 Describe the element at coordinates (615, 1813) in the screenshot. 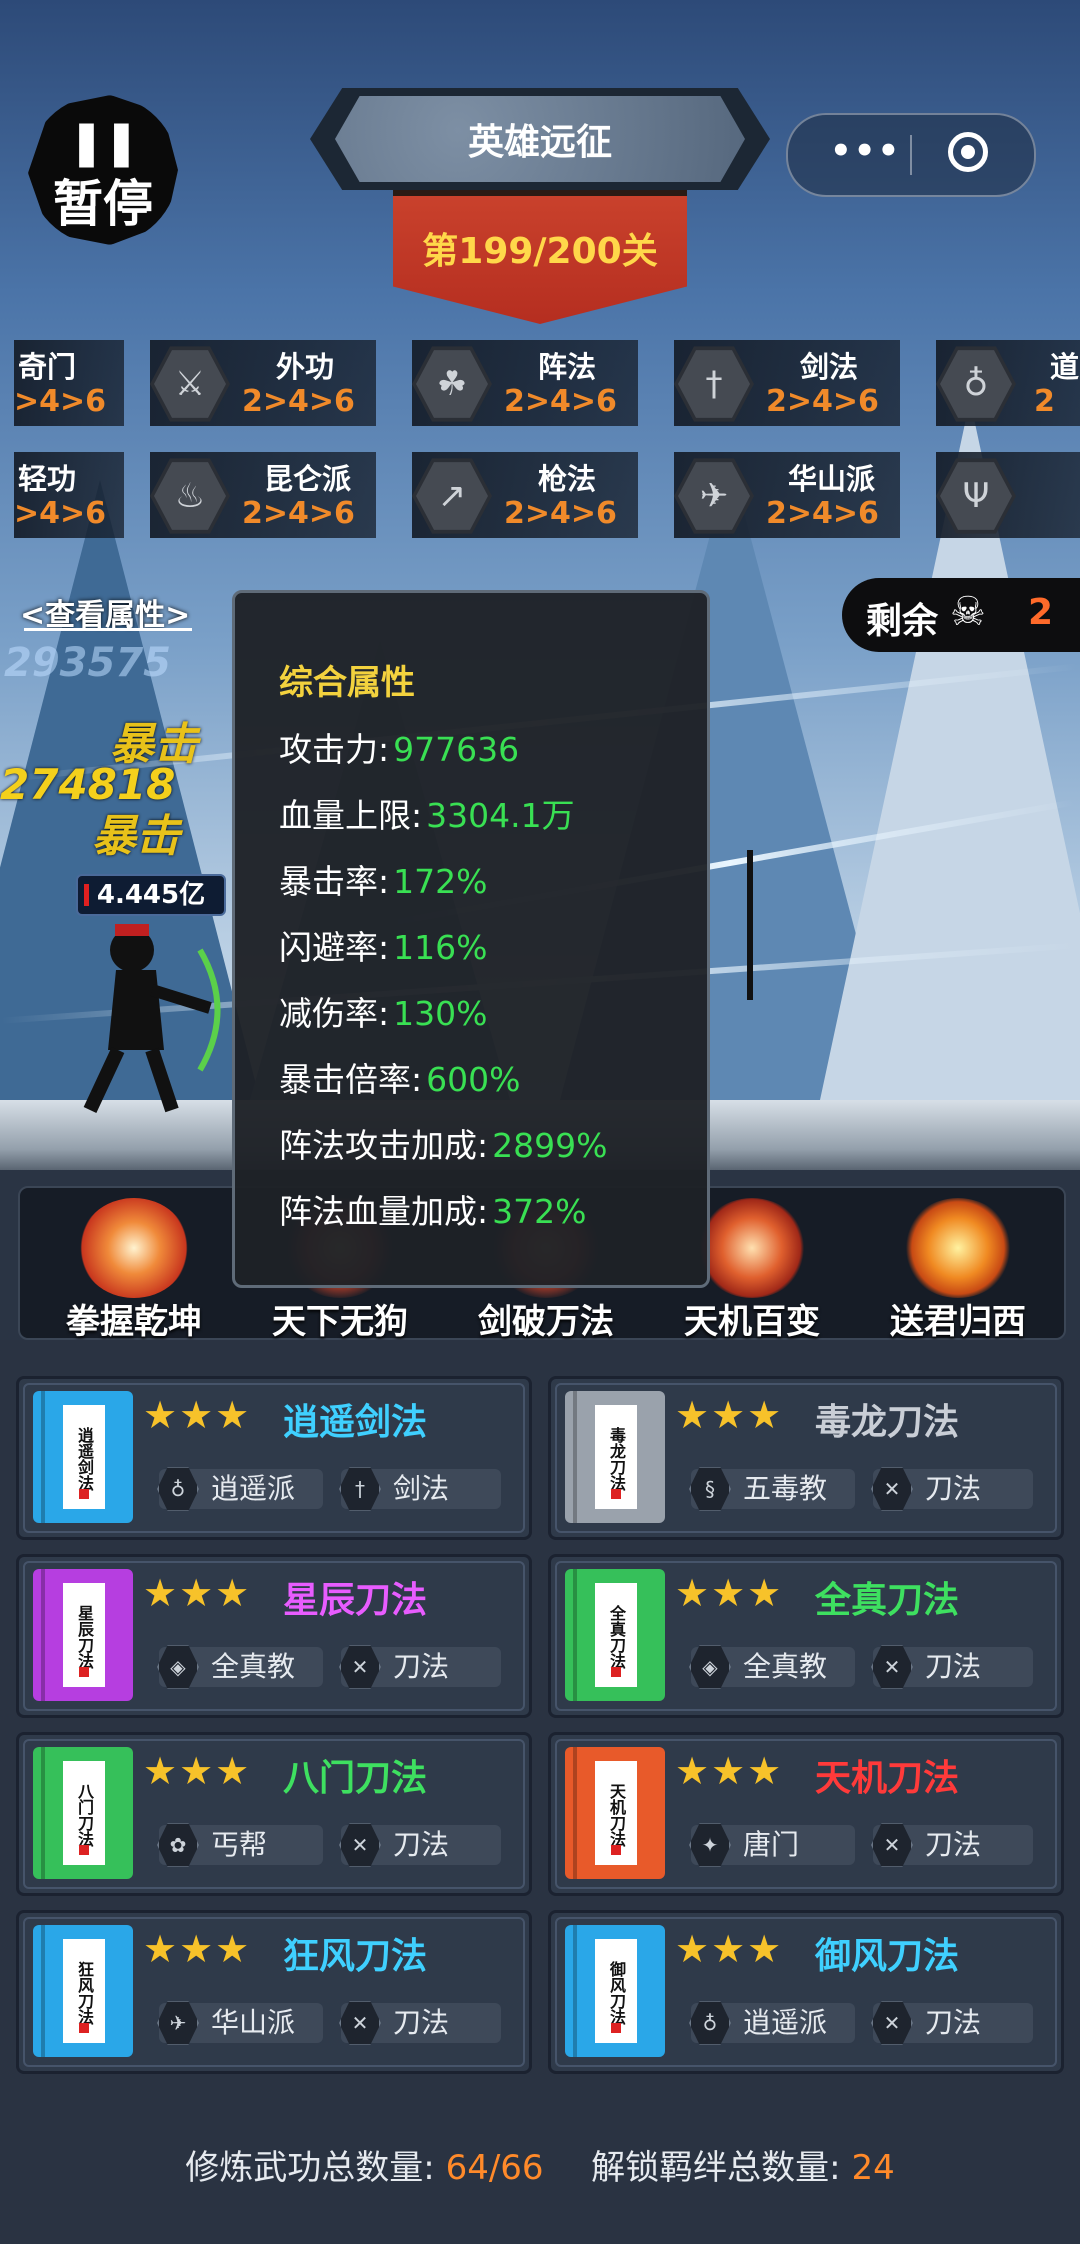

I see `manual-book-icon: 天机刀法` at that location.